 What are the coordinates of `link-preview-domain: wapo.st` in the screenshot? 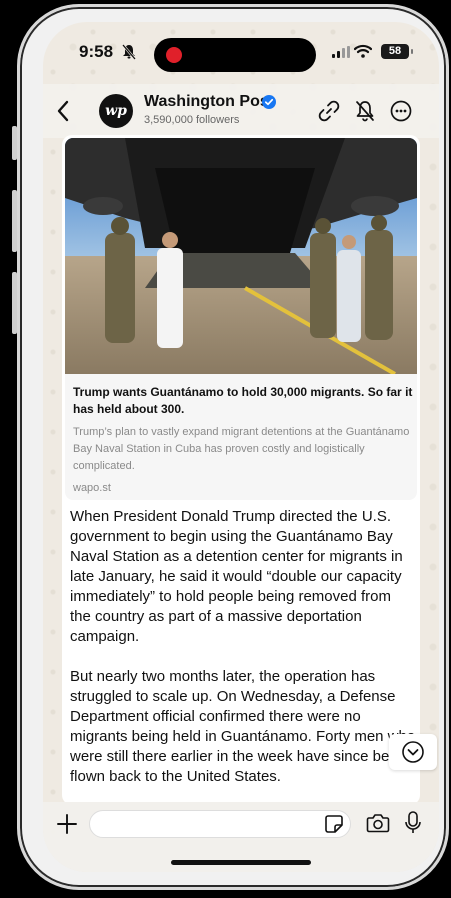 It's located at (92, 488).